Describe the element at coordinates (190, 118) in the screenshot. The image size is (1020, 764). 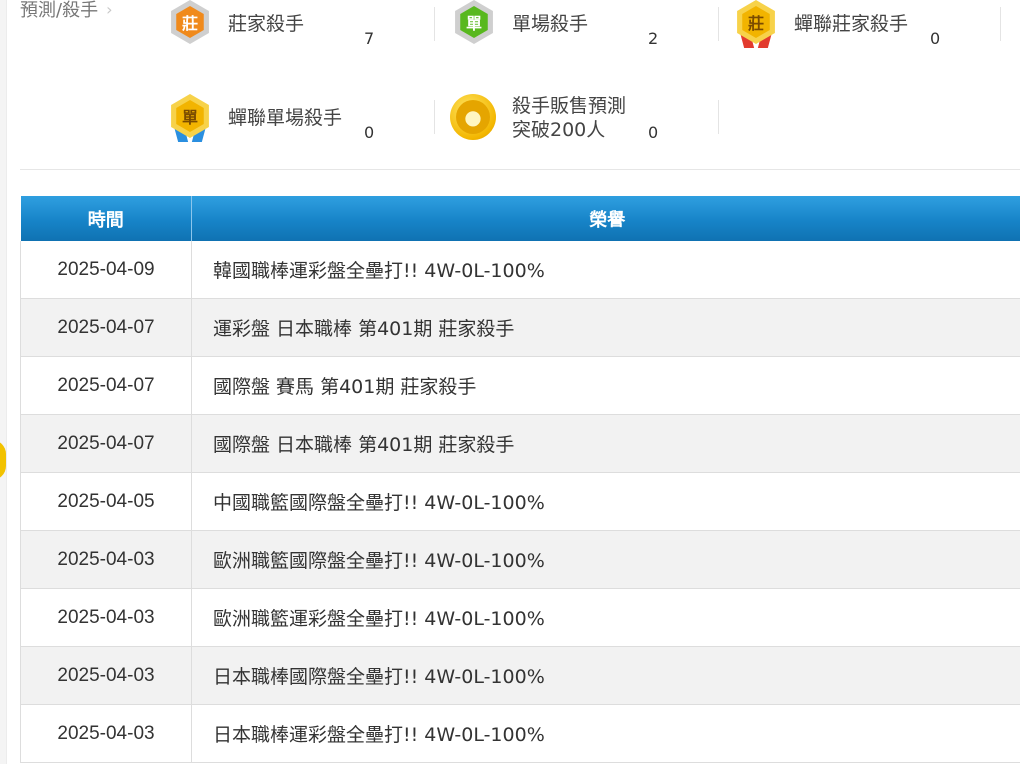
I see `ribbon-badge-blue-icon: 單` at that location.